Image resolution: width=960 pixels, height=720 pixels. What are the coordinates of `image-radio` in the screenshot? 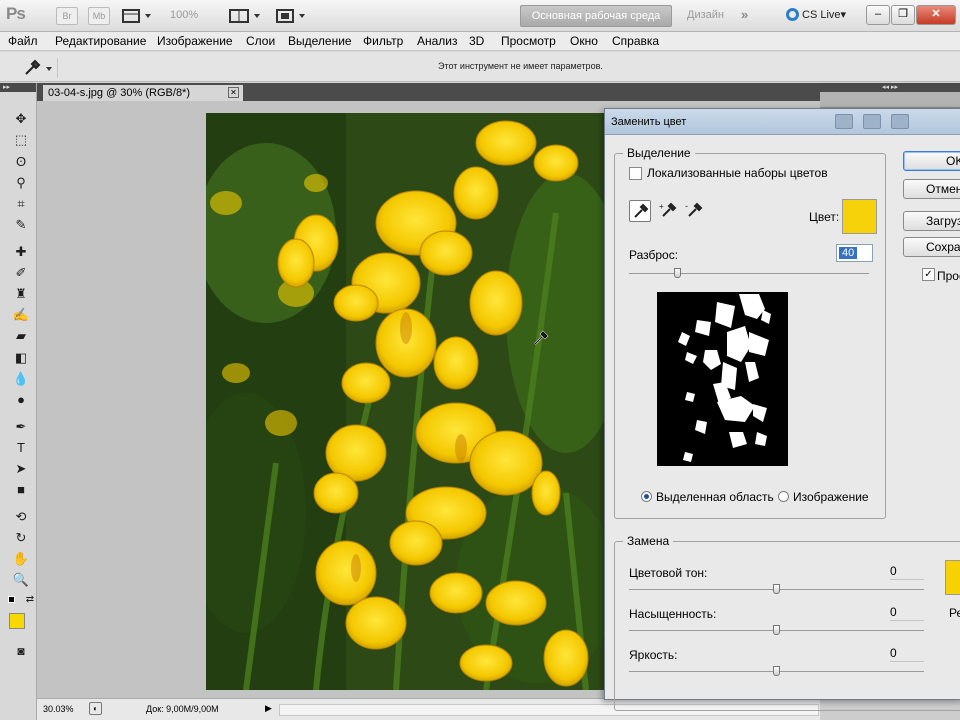 It's located at (783, 496).